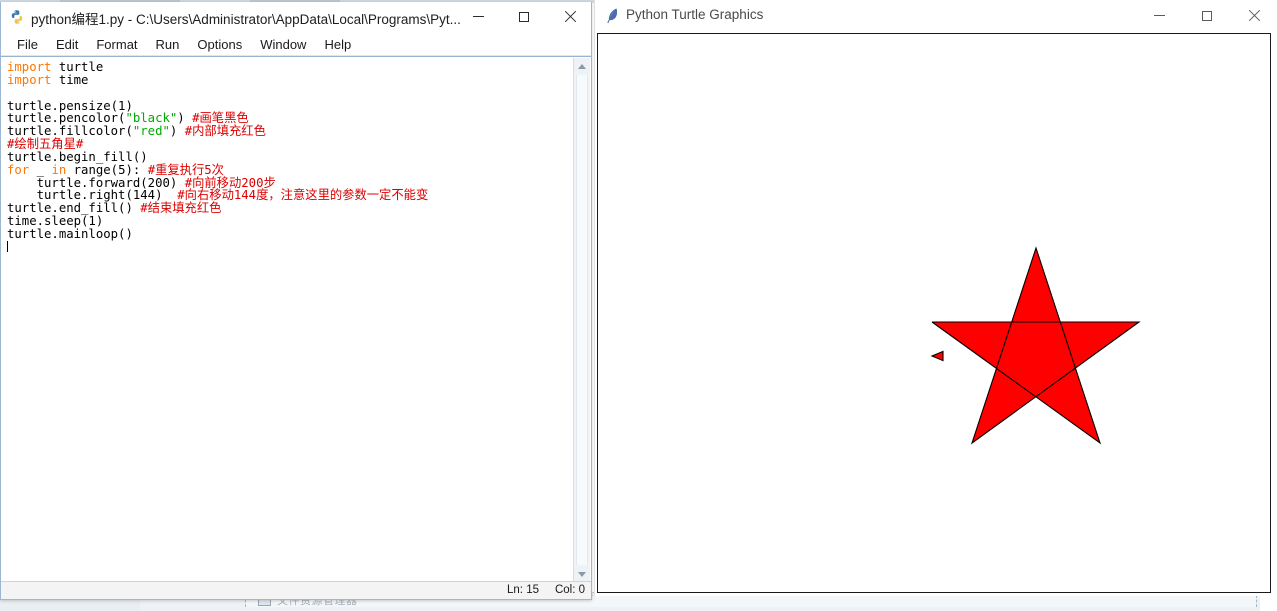 The height and width of the screenshot is (611, 1277). What do you see at coordinates (225, 131) in the screenshot?
I see `code-token: #内部填充红色` at bounding box center [225, 131].